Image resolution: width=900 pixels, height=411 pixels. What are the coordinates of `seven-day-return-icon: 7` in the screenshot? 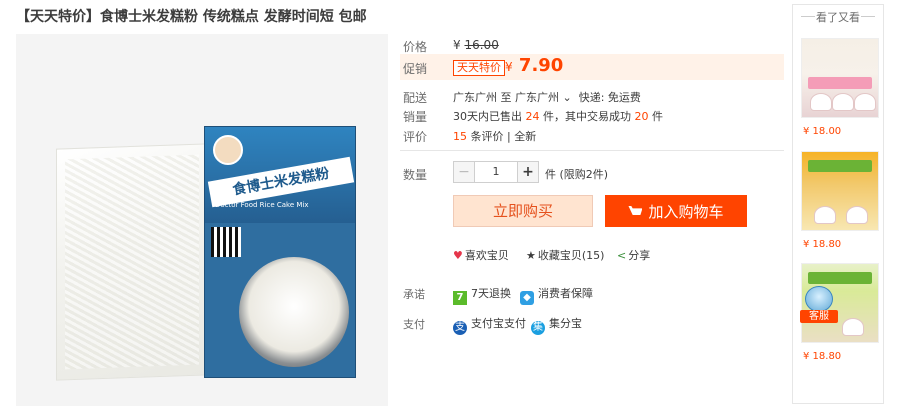 It's located at (460, 298).